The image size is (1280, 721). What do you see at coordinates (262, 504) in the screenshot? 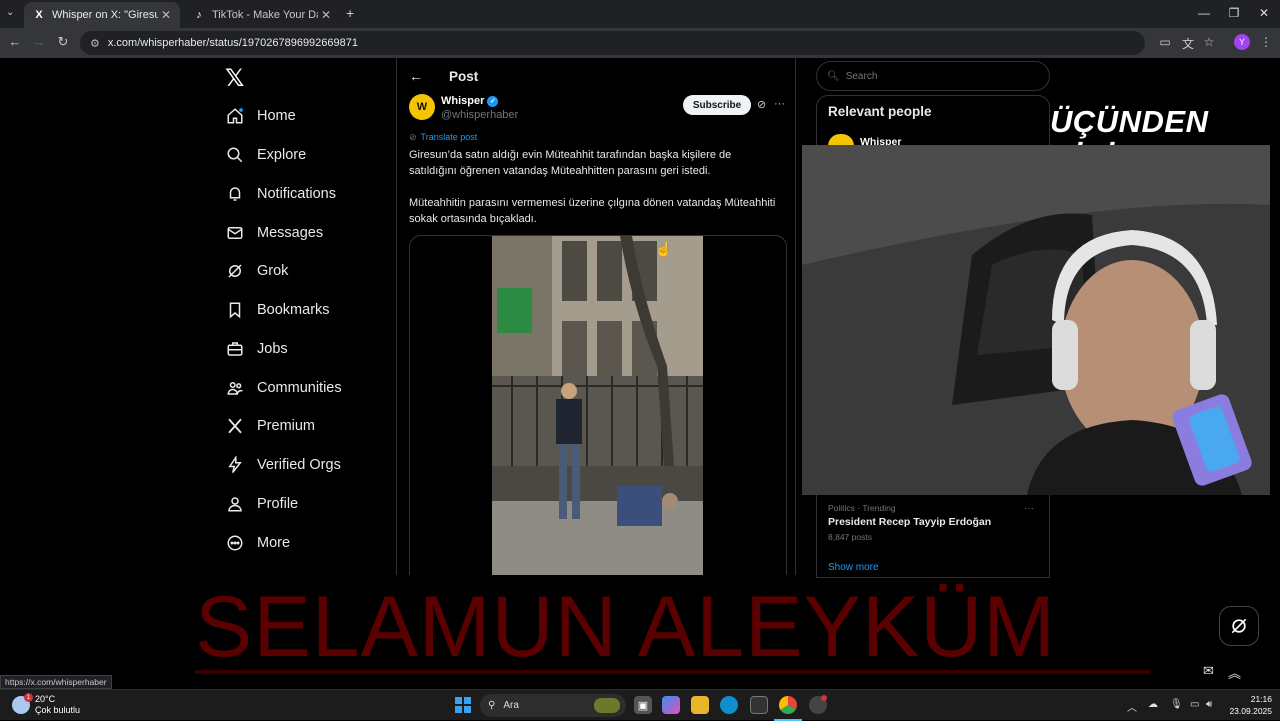
I see `nav-profile: Profile` at bounding box center [262, 504].